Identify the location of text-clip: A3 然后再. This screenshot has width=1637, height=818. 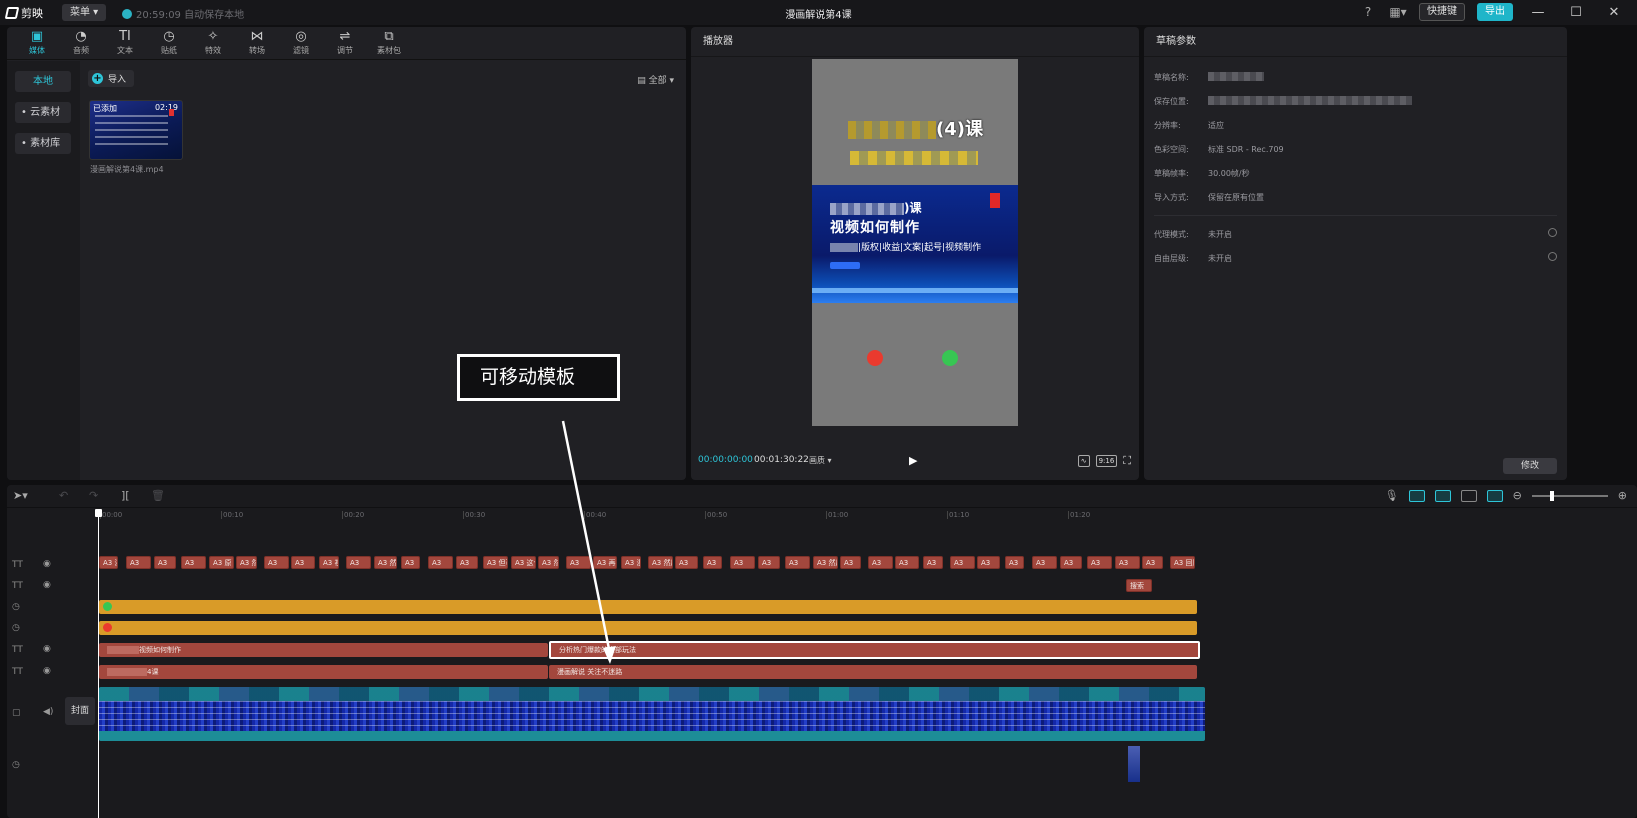
(548, 562).